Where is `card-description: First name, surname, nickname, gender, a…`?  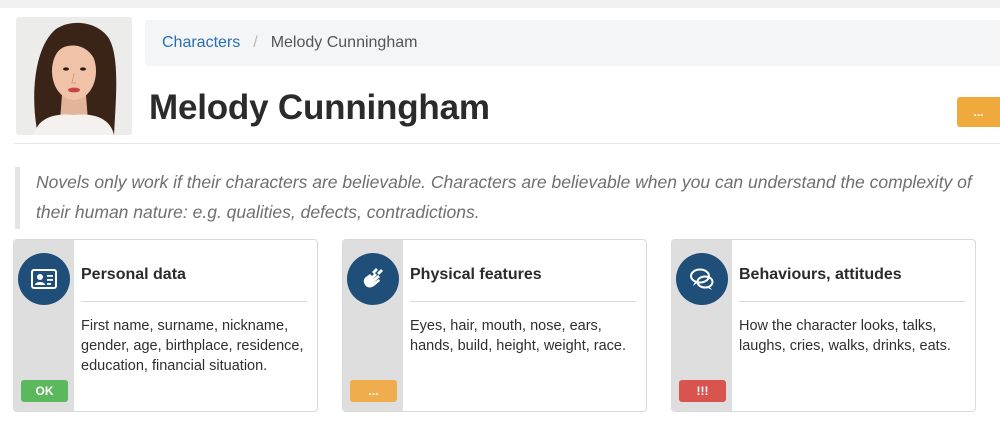 card-description: First name, surname, nickname, gender, a… is located at coordinates (192, 346).